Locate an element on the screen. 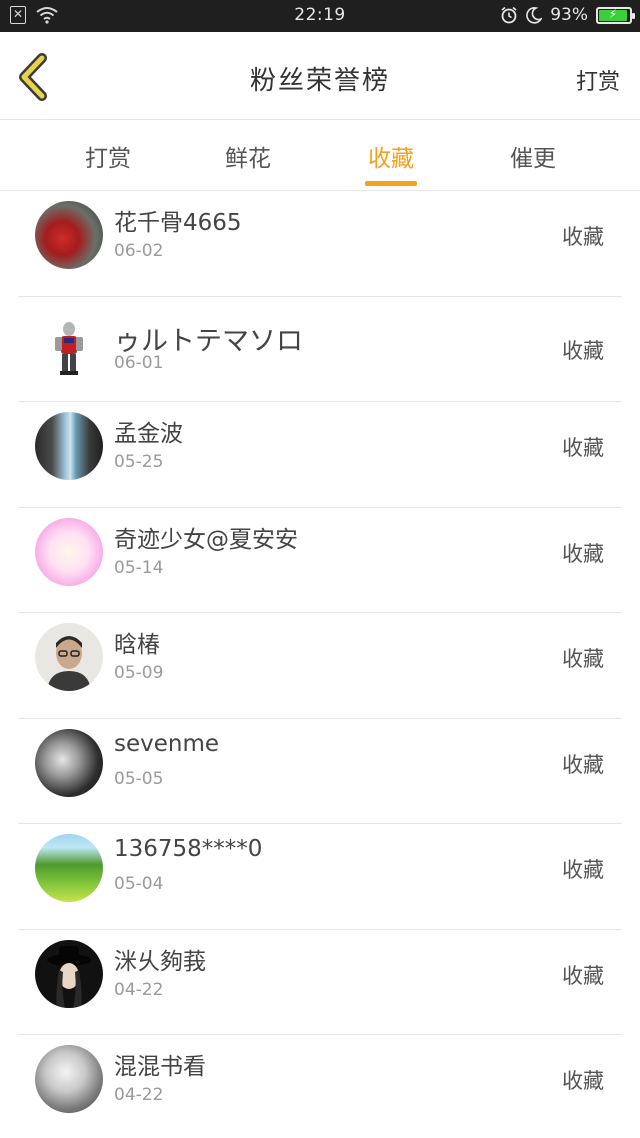  fan-date: 05-14 is located at coordinates (139, 567).